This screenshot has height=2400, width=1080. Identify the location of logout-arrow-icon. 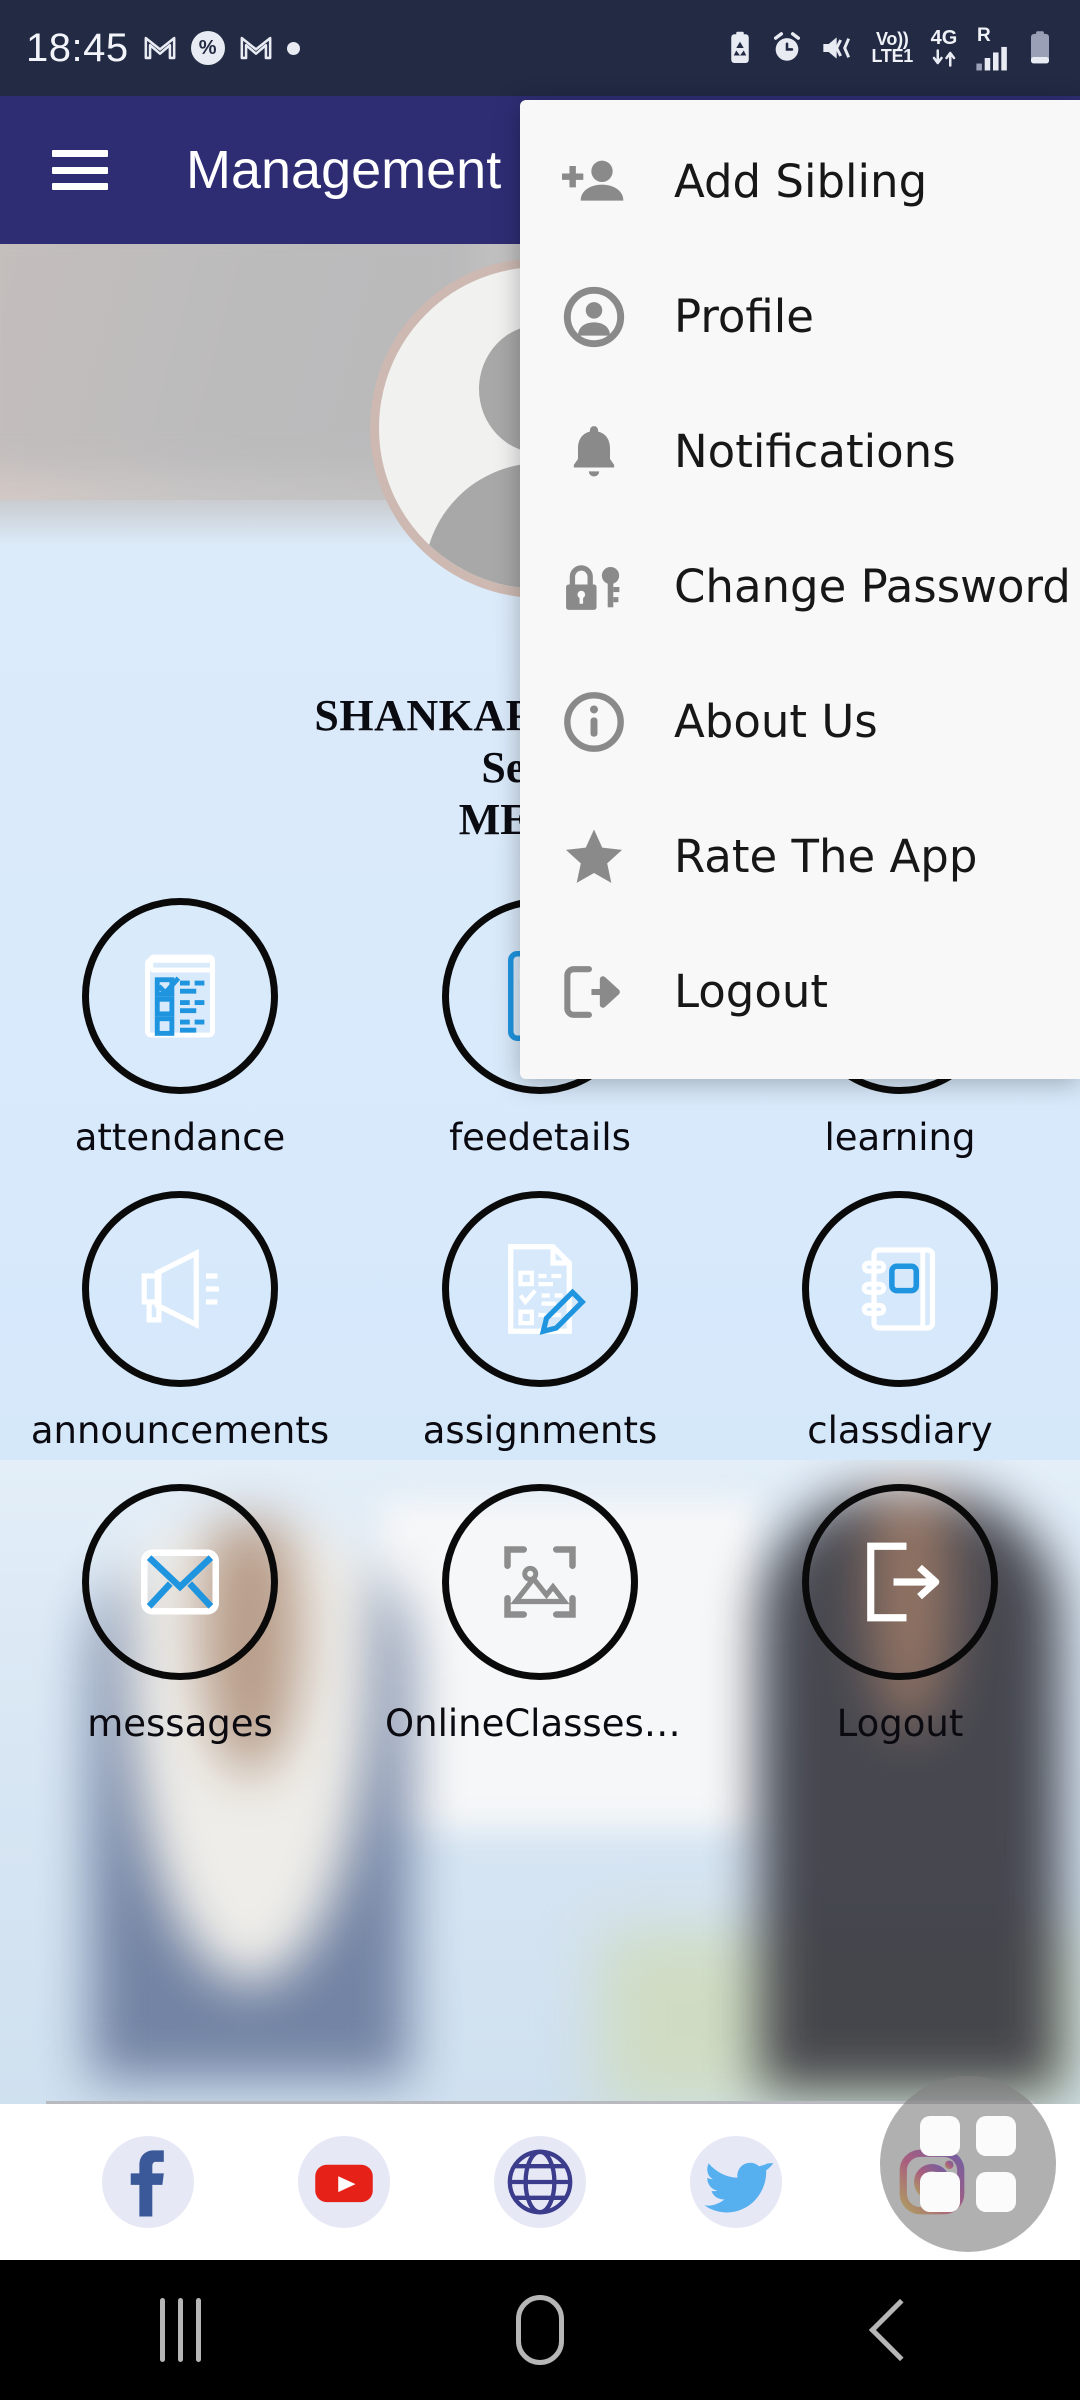
(594, 992).